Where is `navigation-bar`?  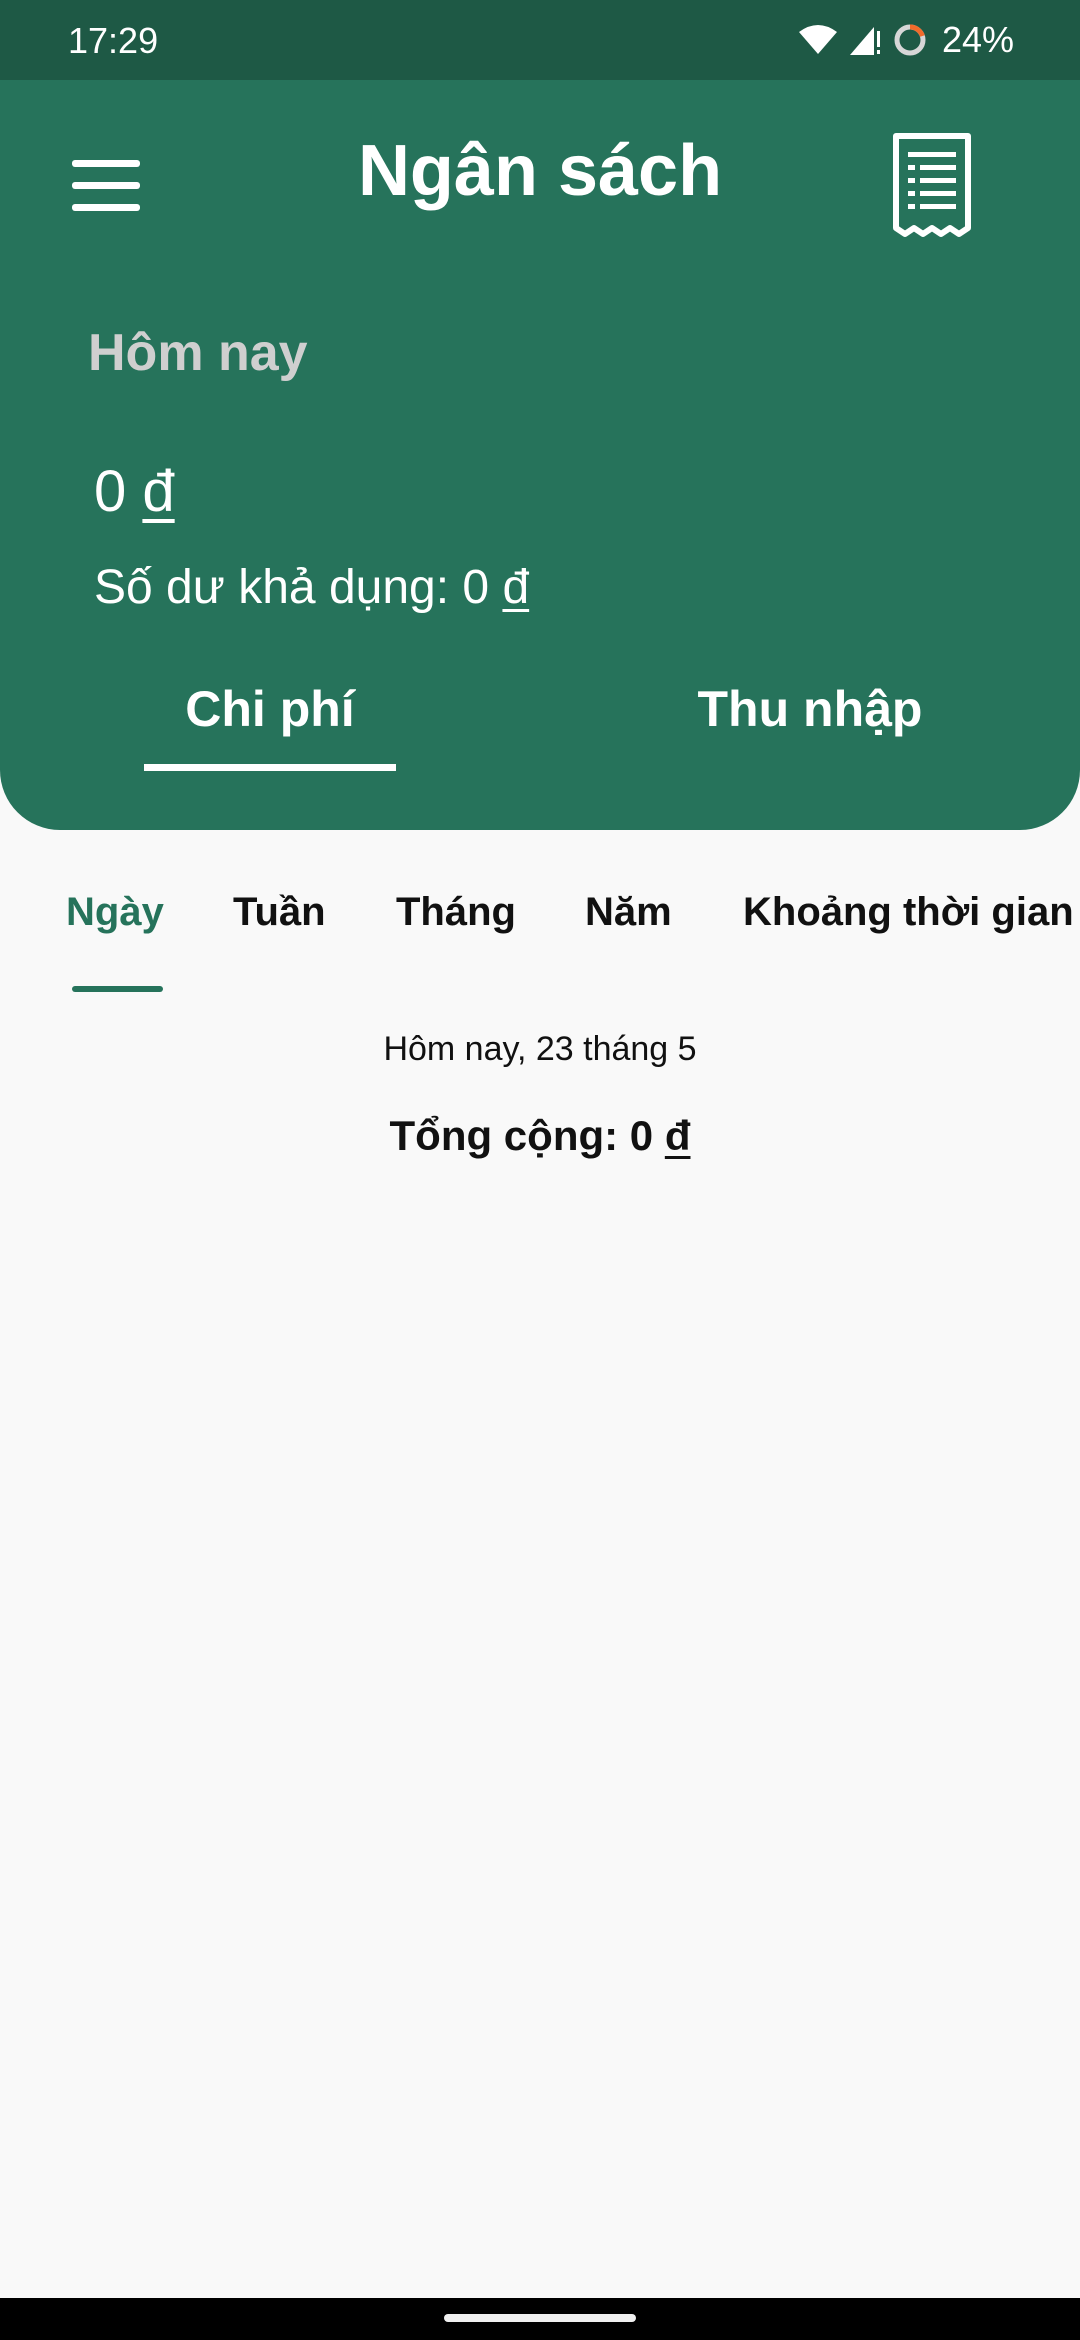
navigation-bar is located at coordinates (540, 2319).